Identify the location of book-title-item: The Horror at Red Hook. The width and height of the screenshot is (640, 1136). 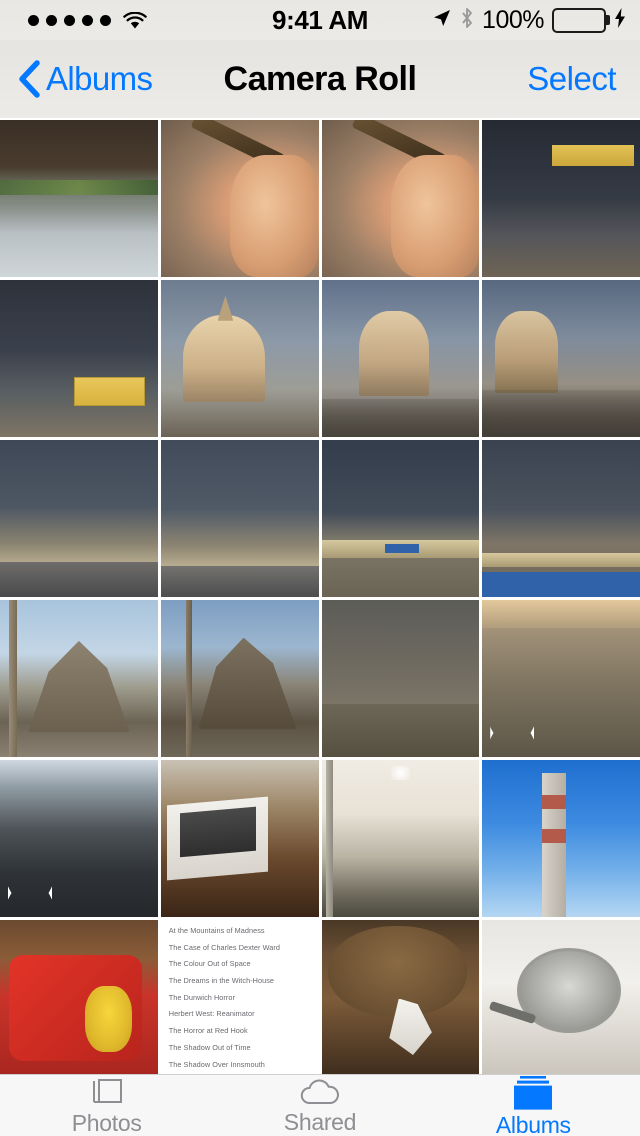
(208, 1031).